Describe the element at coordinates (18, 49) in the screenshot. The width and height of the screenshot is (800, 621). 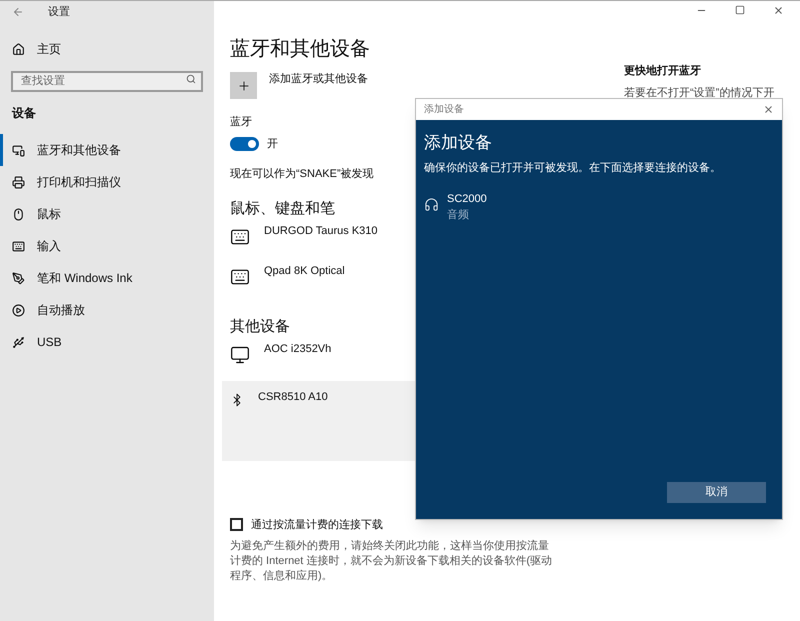
I see `home-icon` at that location.